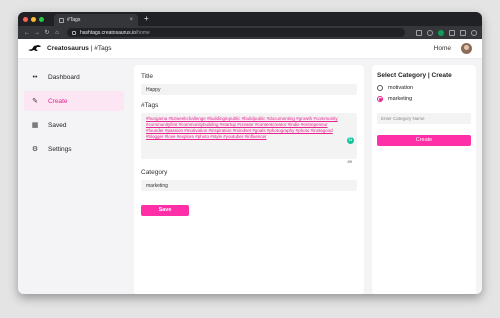 The image size is (500, 318). Describe the element at coordinates (35, 101) in the screenshot. I see `create-icon: ✎` at that location.